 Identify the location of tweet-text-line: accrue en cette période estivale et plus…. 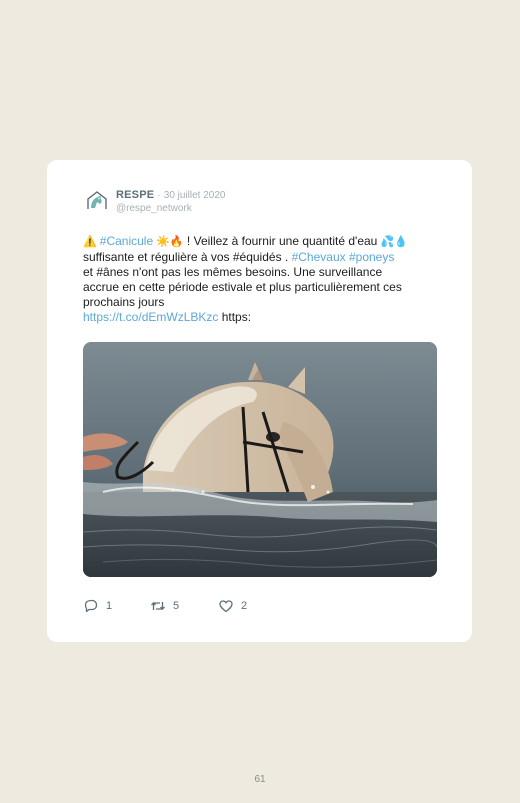
(264, 287).